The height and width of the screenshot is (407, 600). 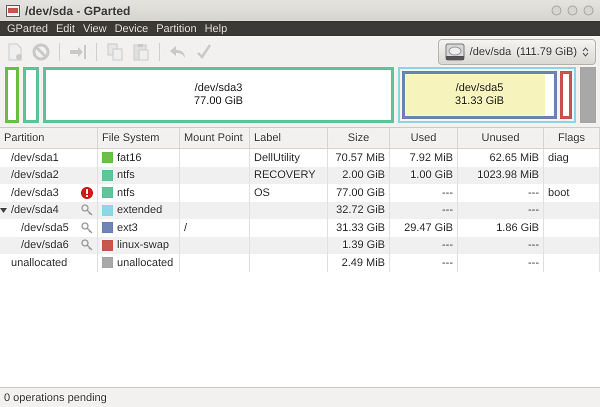 What do you see at coordinates (359, 138) in the screenshot?
I see `column-header: Size` at bounding box center [359, 138].